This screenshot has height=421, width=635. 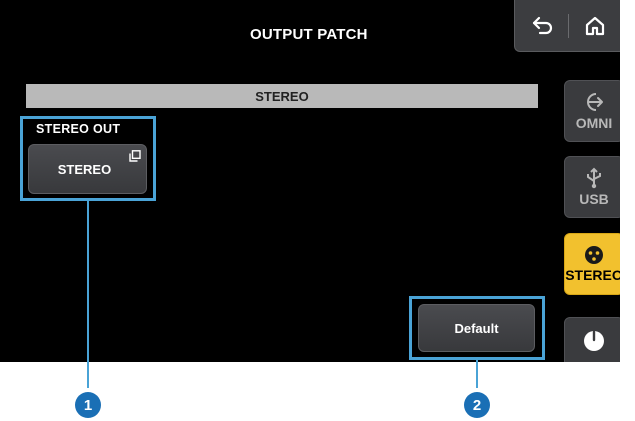 I want to click on tab-usb: USB, so click(x=592, y=187).